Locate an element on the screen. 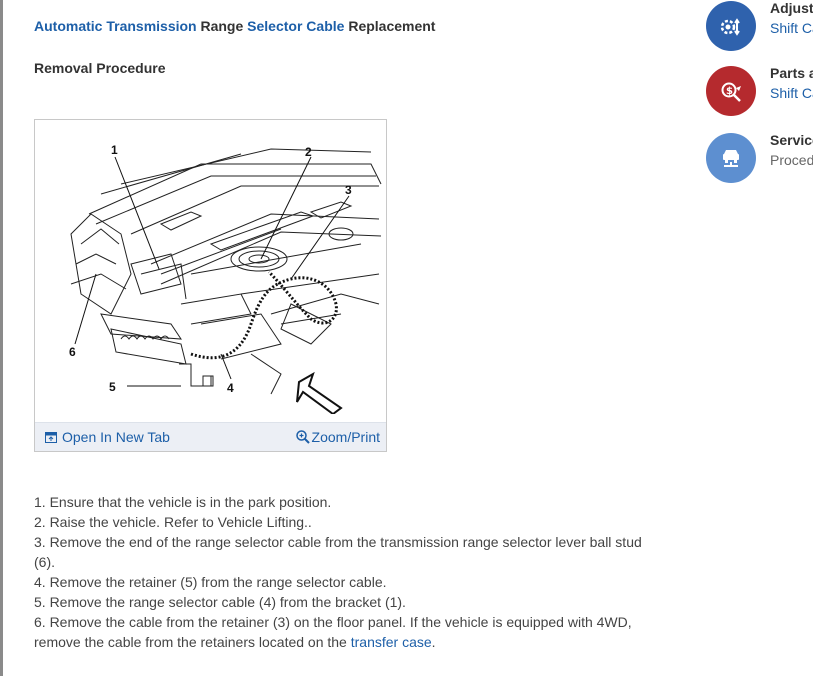 This screenshot has width=813, height=676. sidebar-subtitle: Procedure is located at coordinates (791, 160).